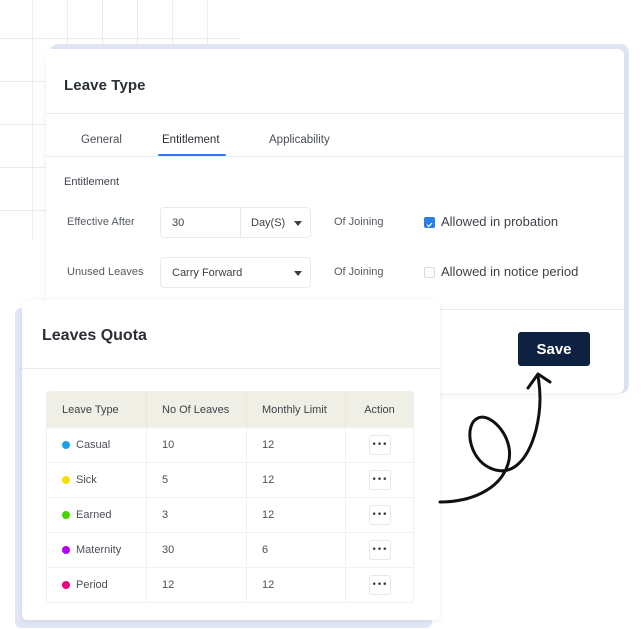 This screenshot has height=629, width=641. I want to click on table-row: Sick 5 12 •••, so click(230, 479).